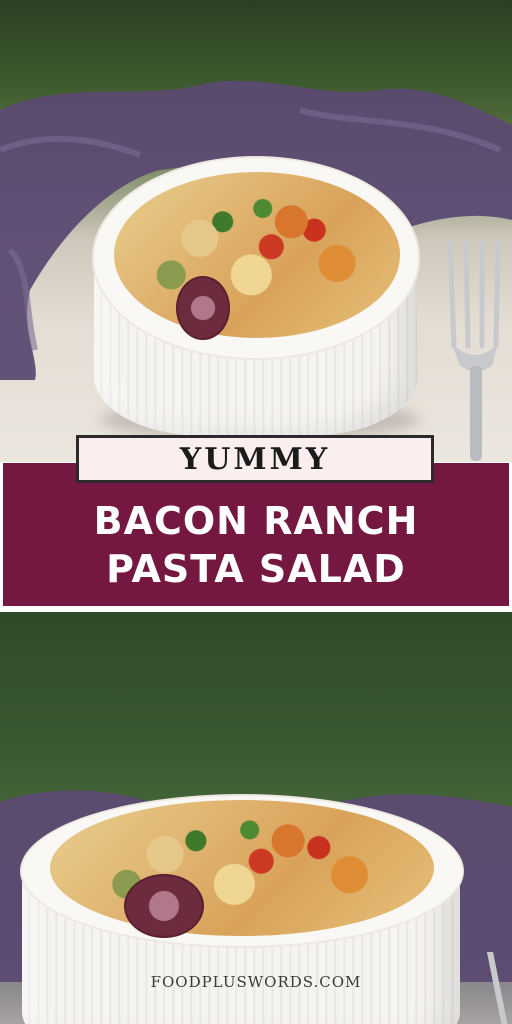 Image resolution: width=512 pixels, height=1024 pixels. Describe the element at coordinates (257, 255) in the screenshot. I see `pasta-salad` at that location.